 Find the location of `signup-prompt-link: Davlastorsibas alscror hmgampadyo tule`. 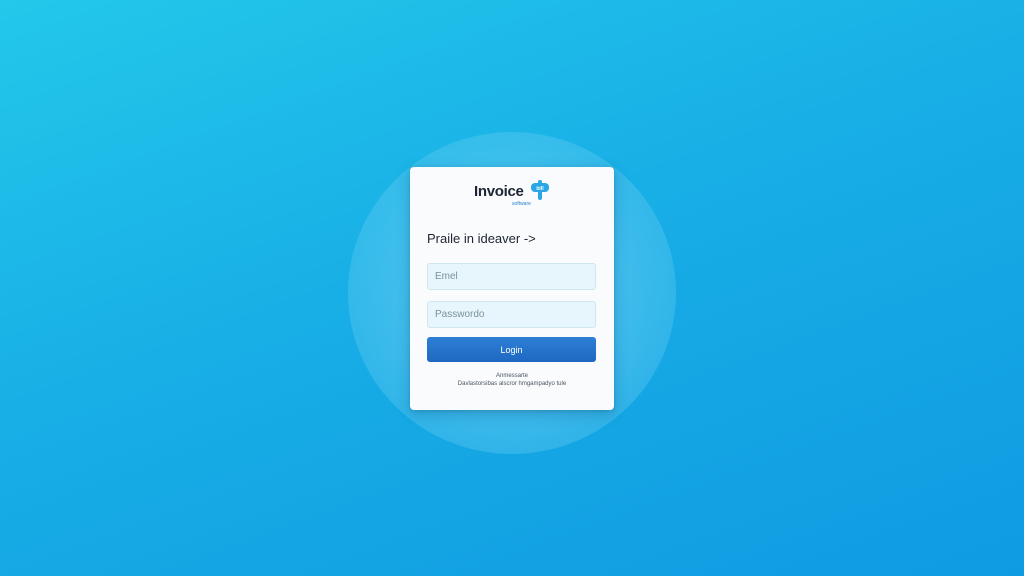

signup-prompt-link: Davlastorsibas alscror hmgampadyo tule is located at coordinates (512, 384).